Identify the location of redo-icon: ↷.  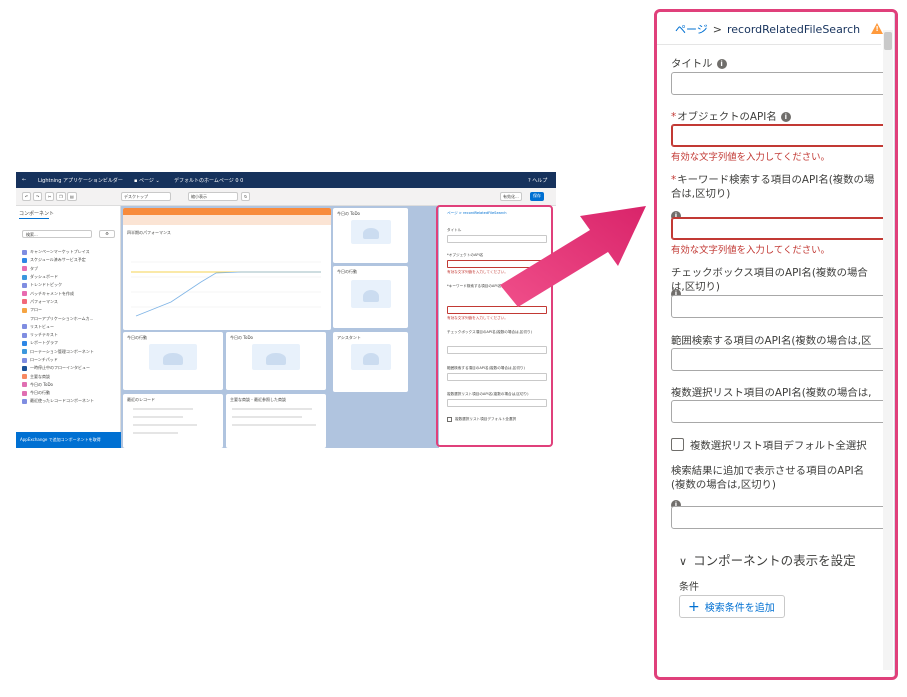
(38, 196).